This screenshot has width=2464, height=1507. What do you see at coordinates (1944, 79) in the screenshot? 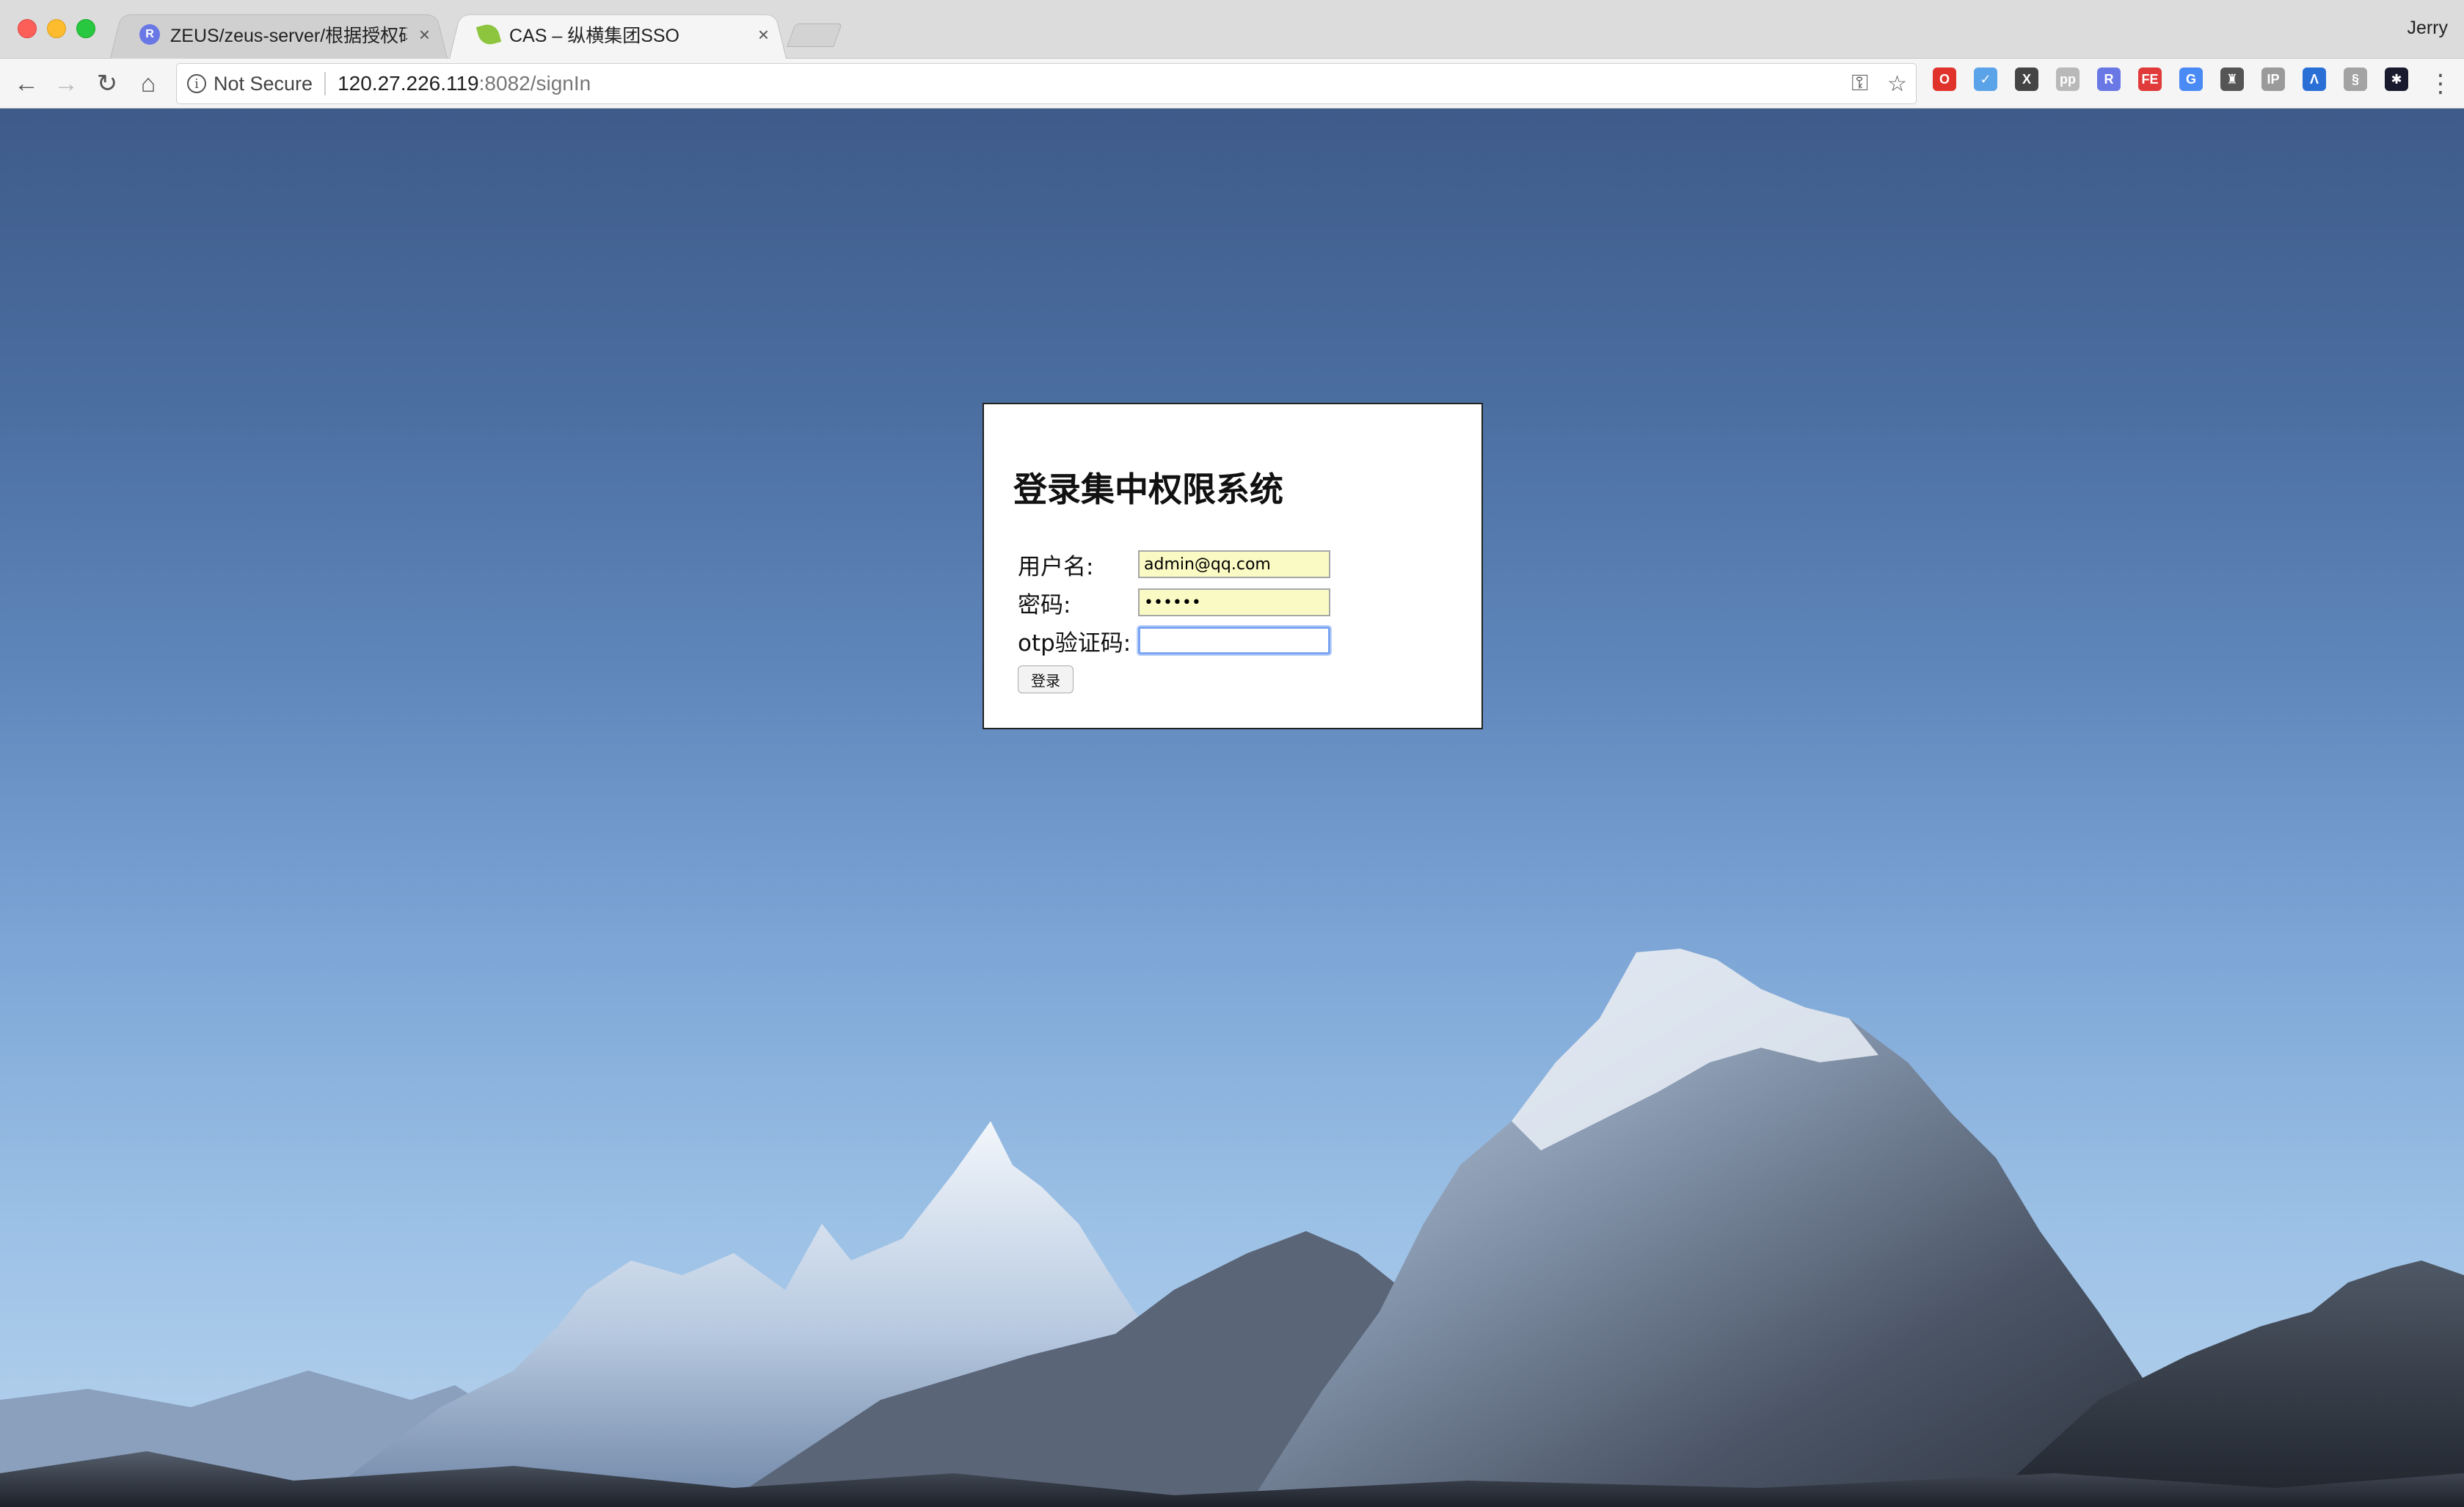
I see `opera-icon: O` at bounding box center [1944, 79].